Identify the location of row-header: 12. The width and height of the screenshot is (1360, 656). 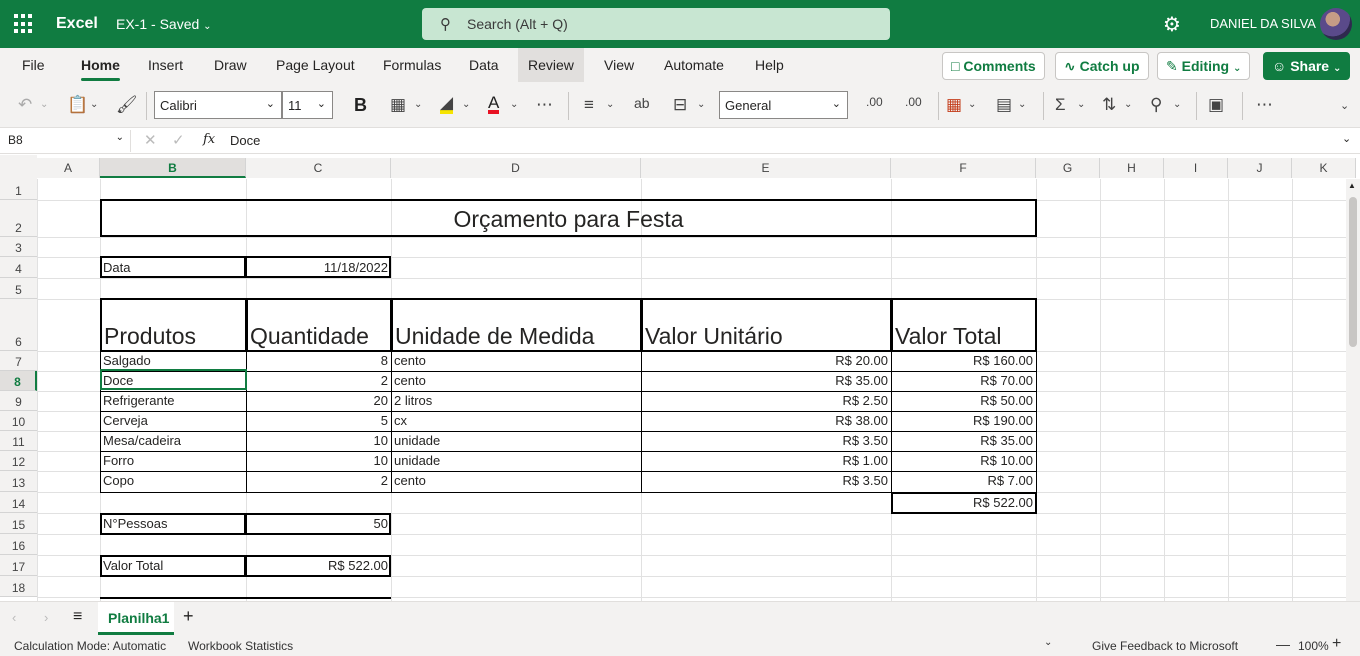
(18, 461).